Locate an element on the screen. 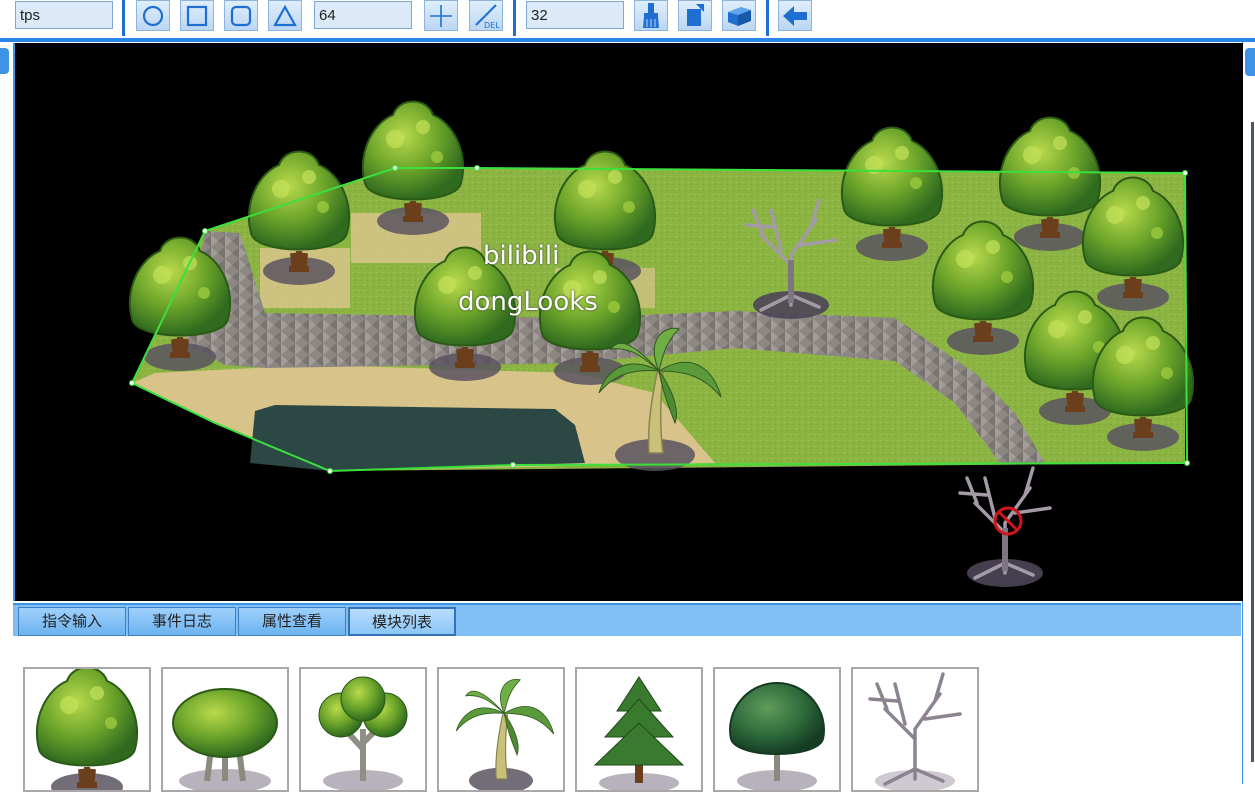  right-panel-toggle is located at coordinates (1250, 62).